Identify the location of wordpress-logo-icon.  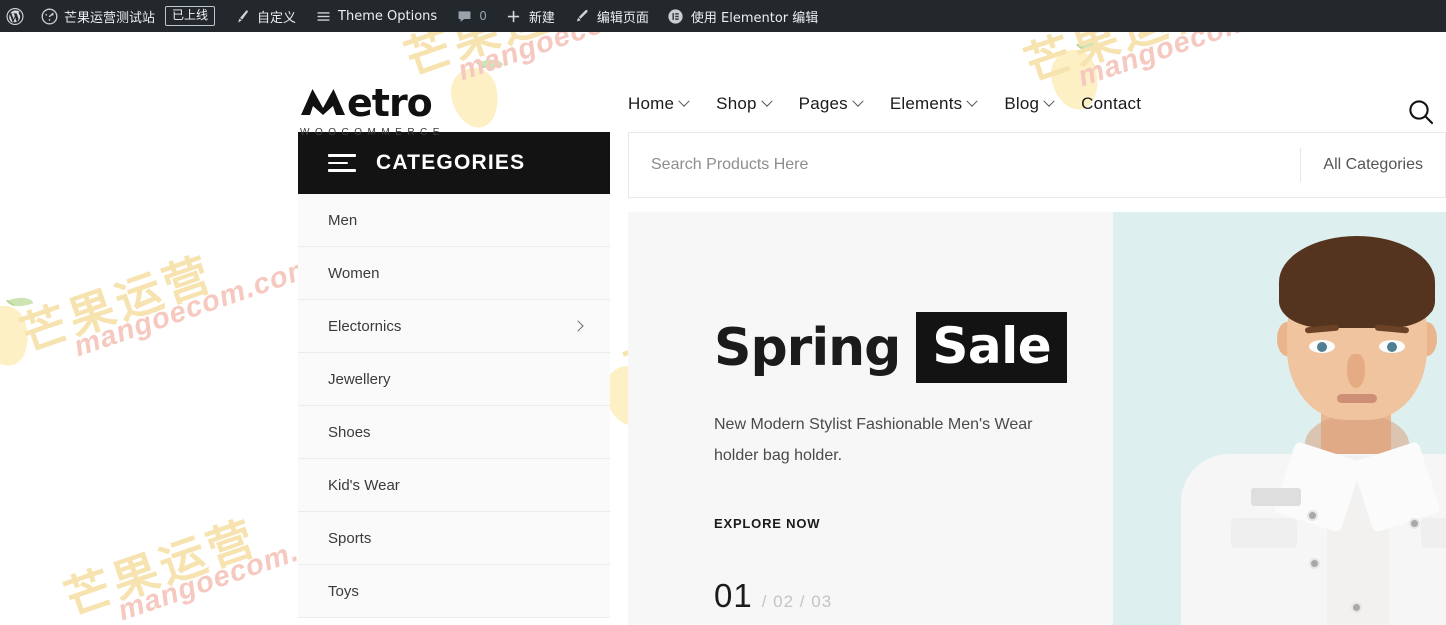
(15, 16).